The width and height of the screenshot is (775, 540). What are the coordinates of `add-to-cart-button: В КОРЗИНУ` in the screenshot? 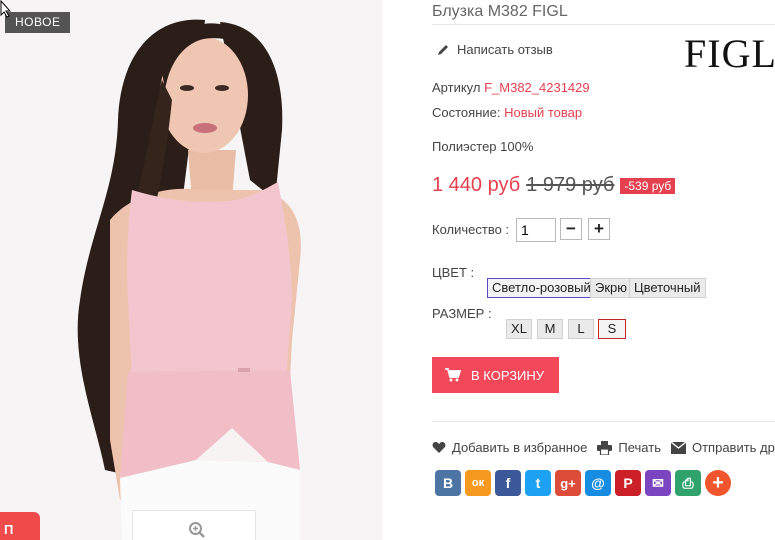 It's located at (495, 375).